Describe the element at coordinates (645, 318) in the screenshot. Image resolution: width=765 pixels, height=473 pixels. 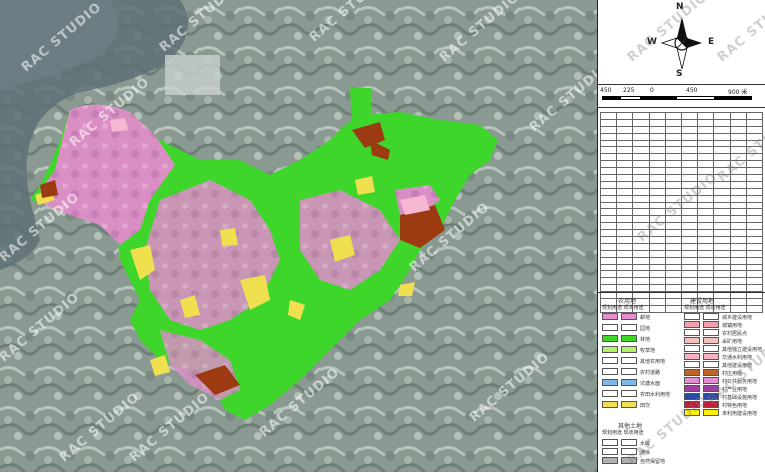
I see `legend-agri-item-label: 耕地` at that location.